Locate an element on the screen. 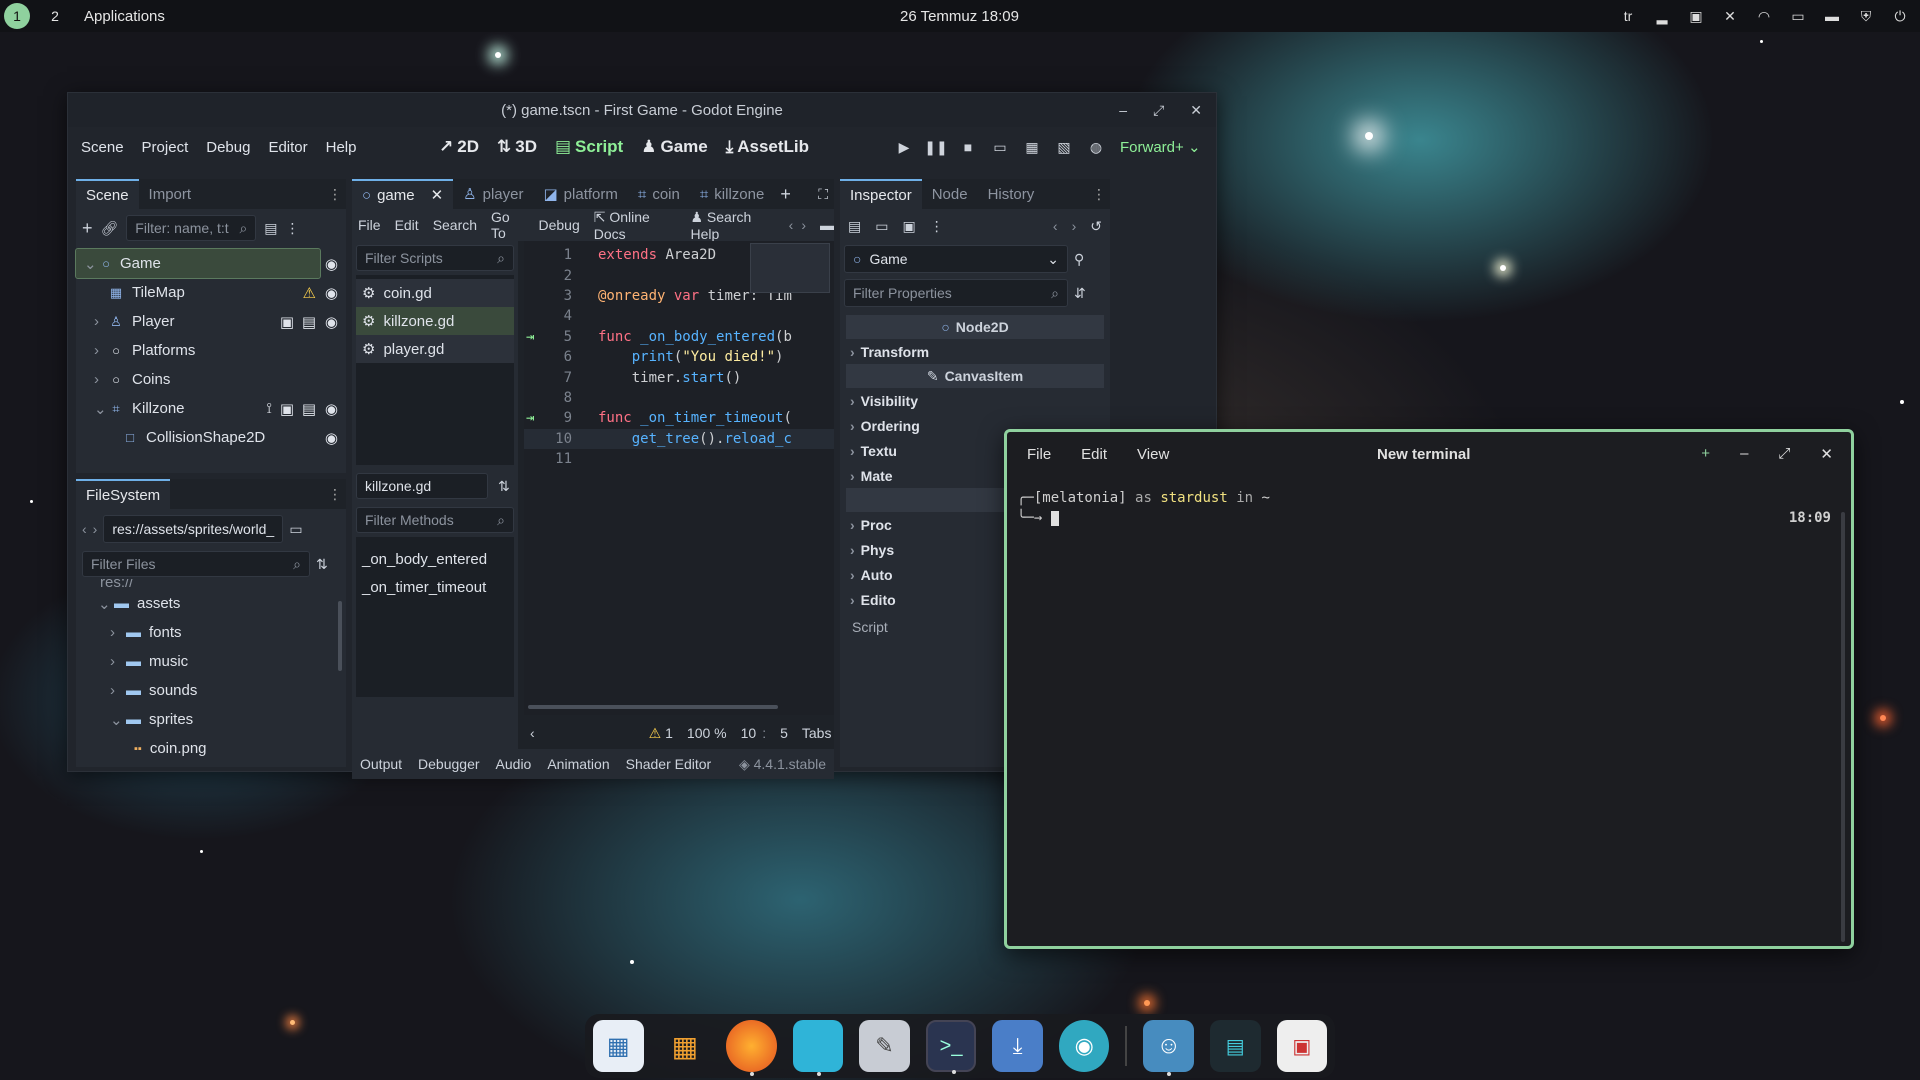 The height and width of the screenshot is (1080, 1920). script-item-killzone: ⚙ killzone.gd is located at coordinates (435, 321).